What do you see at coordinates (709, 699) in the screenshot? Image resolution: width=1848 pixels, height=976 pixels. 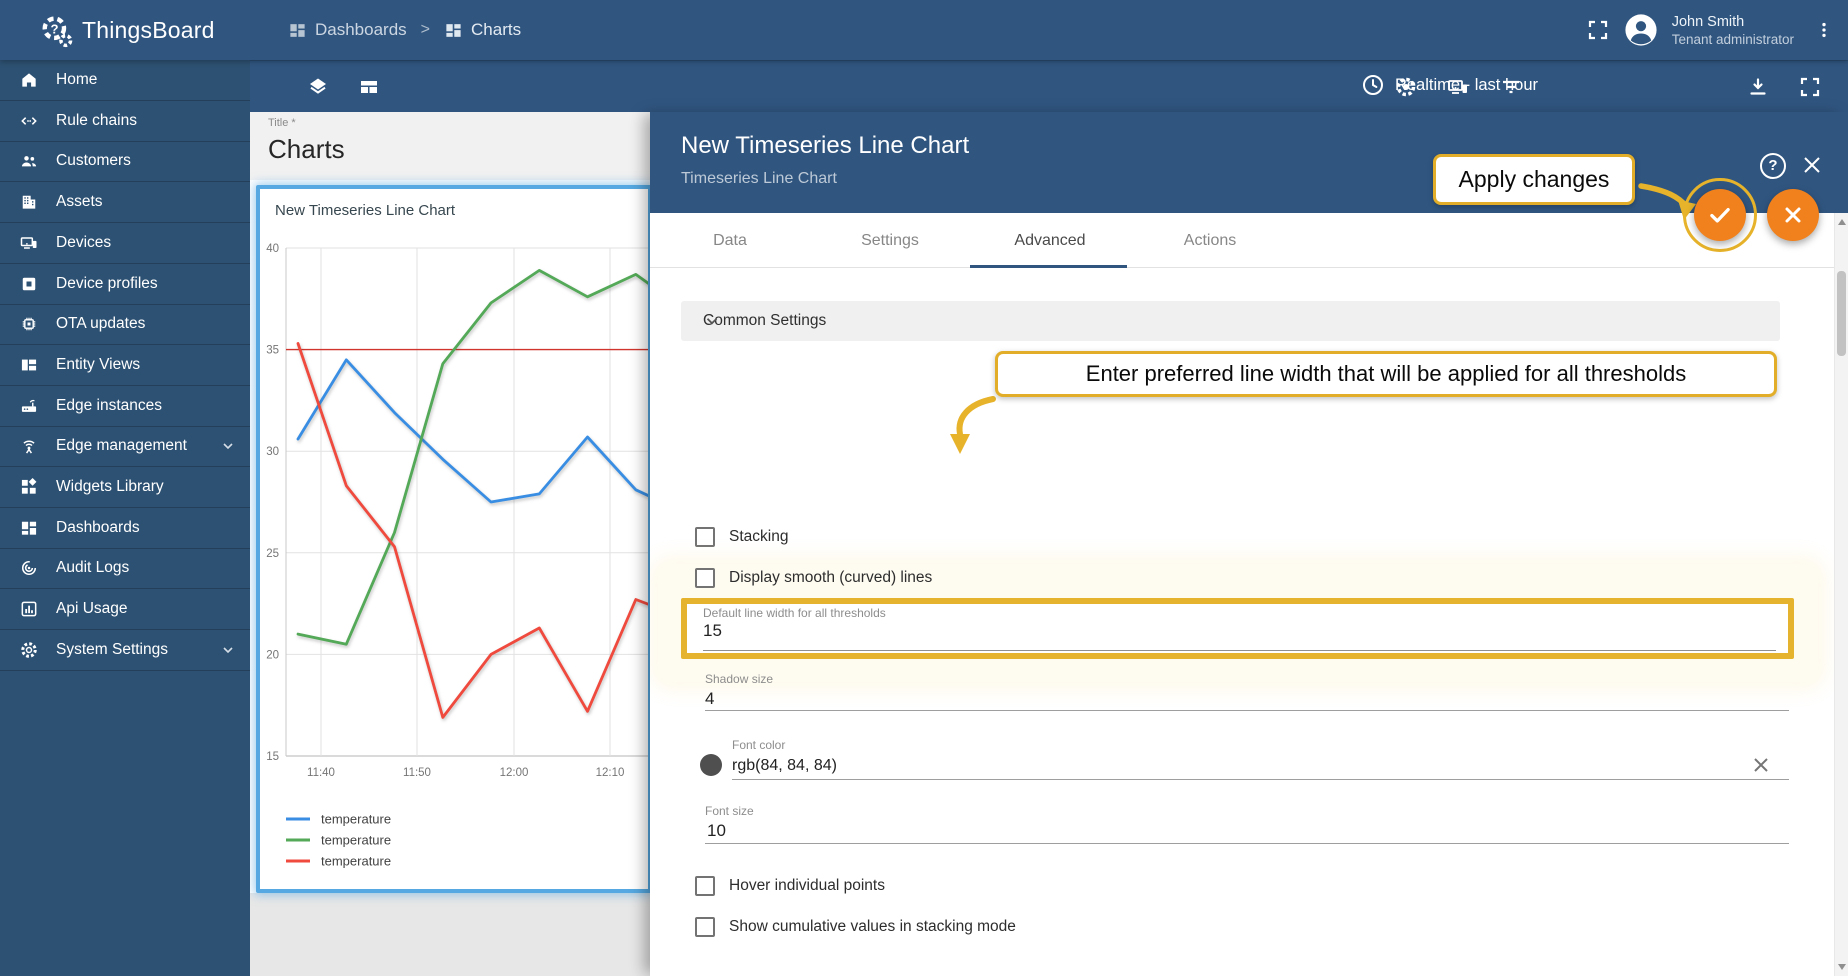 I see `shadow-size-input: 4` at bounding box center [709, 699].